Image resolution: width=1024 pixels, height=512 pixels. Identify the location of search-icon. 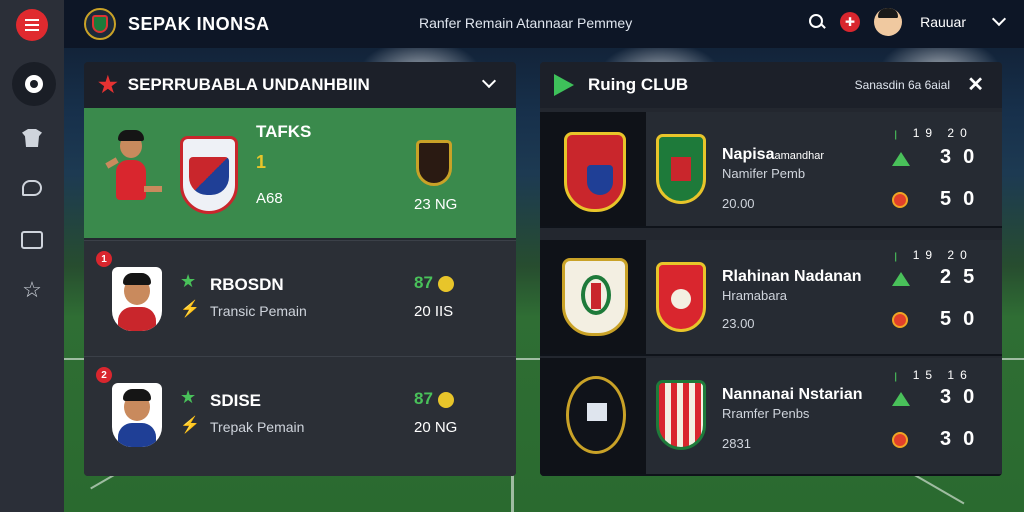
(817, 22).